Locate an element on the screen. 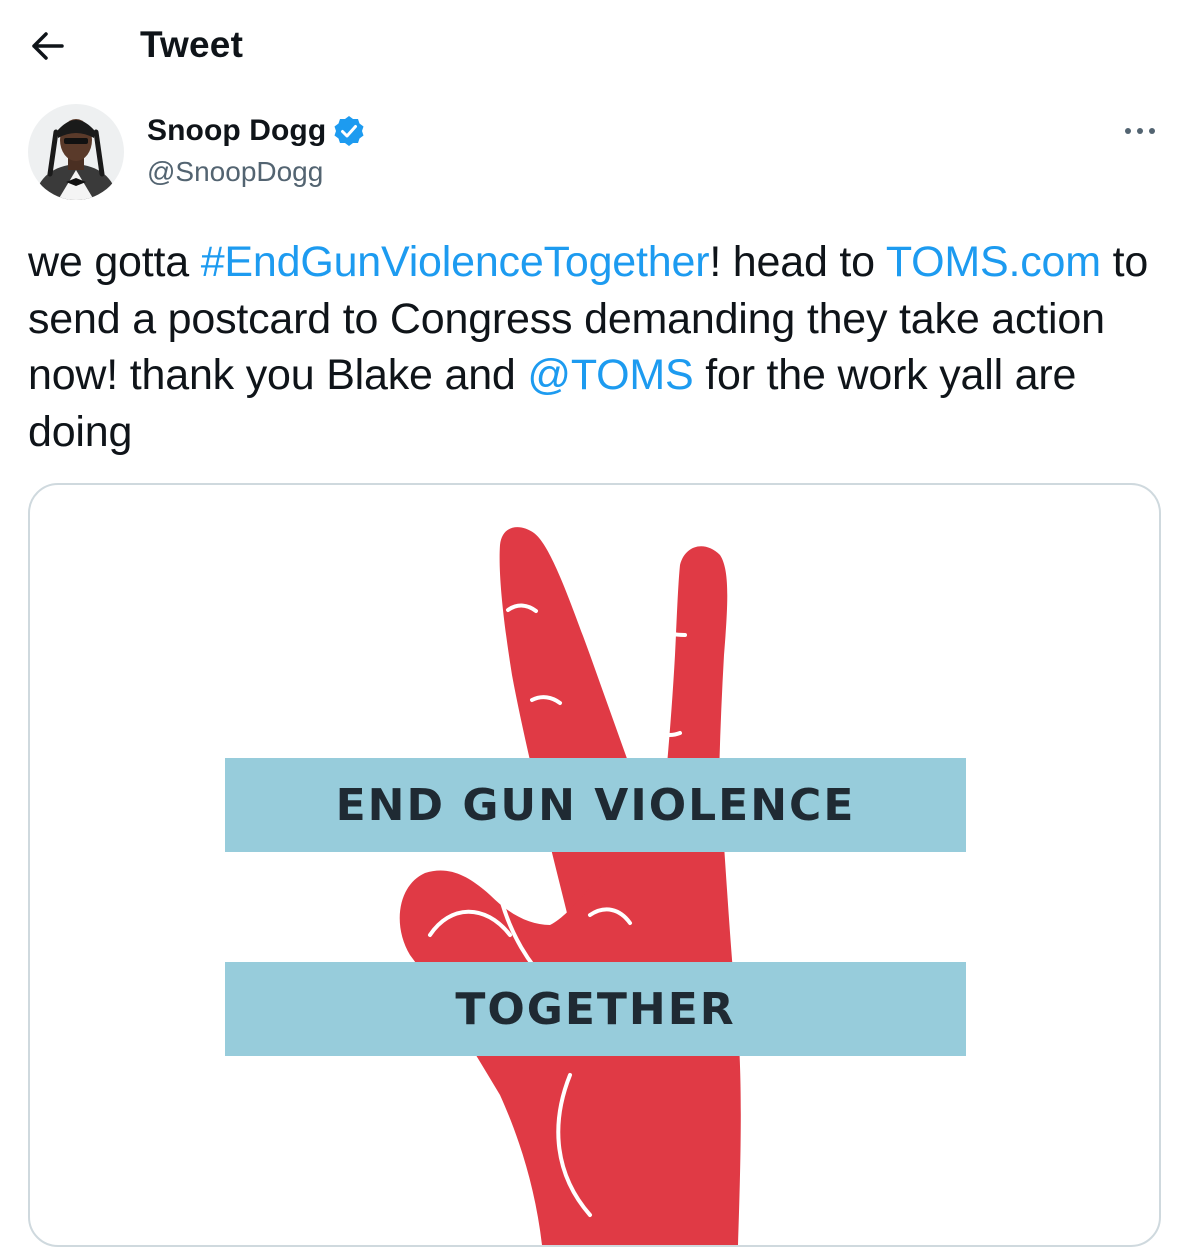 The width and height of the screenshot is (1192, 1247). more-options-button is located at coordinates (1140, 131).